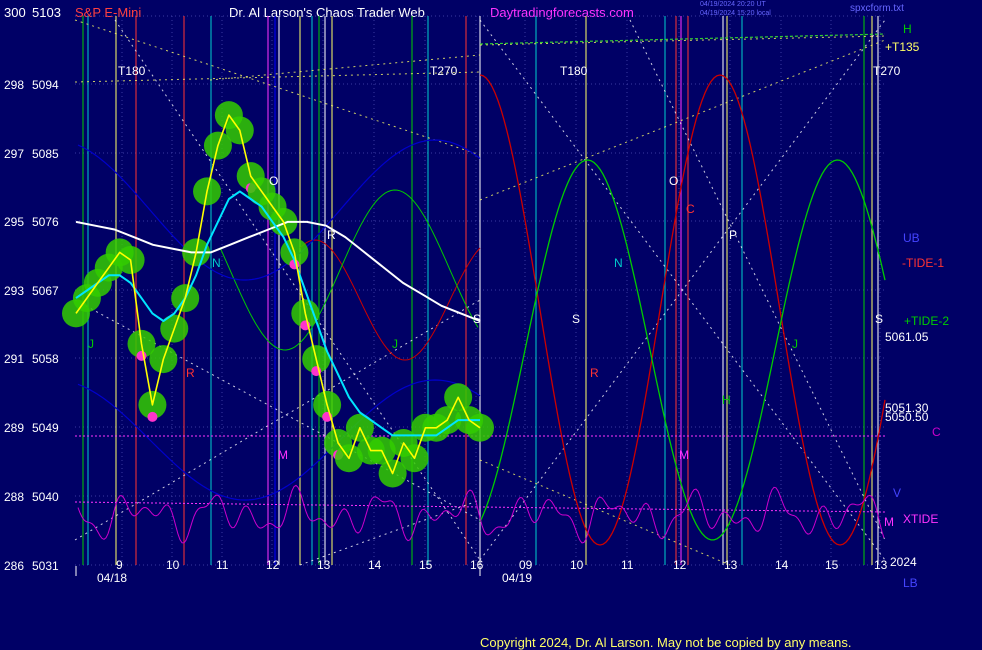 This screenshot has height=650, width=982. I want to click on y-tick-level: 291, so click(14, 359).